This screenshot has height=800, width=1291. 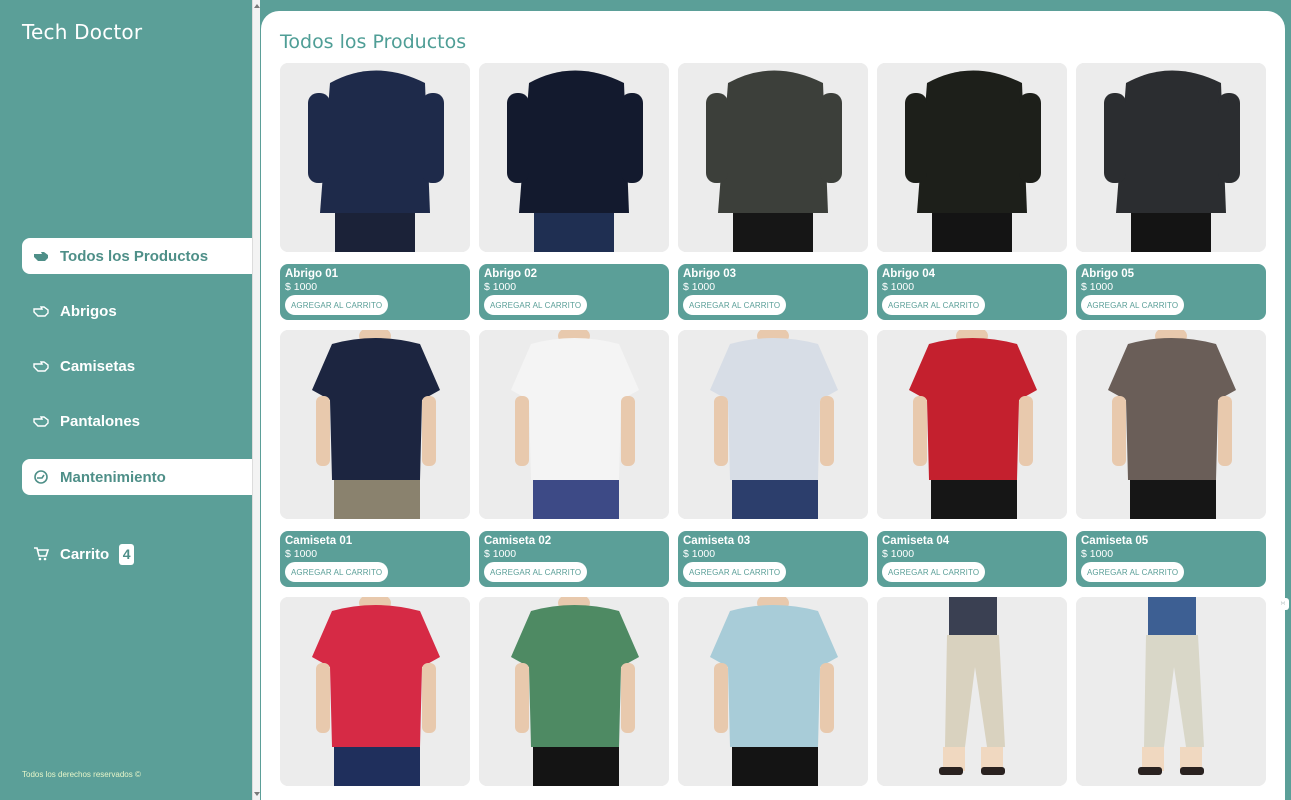 I want to click on product-card: Camiseta 03 $ 1000 AGREGAR AL CARRITO, so click(x=773, y=458).